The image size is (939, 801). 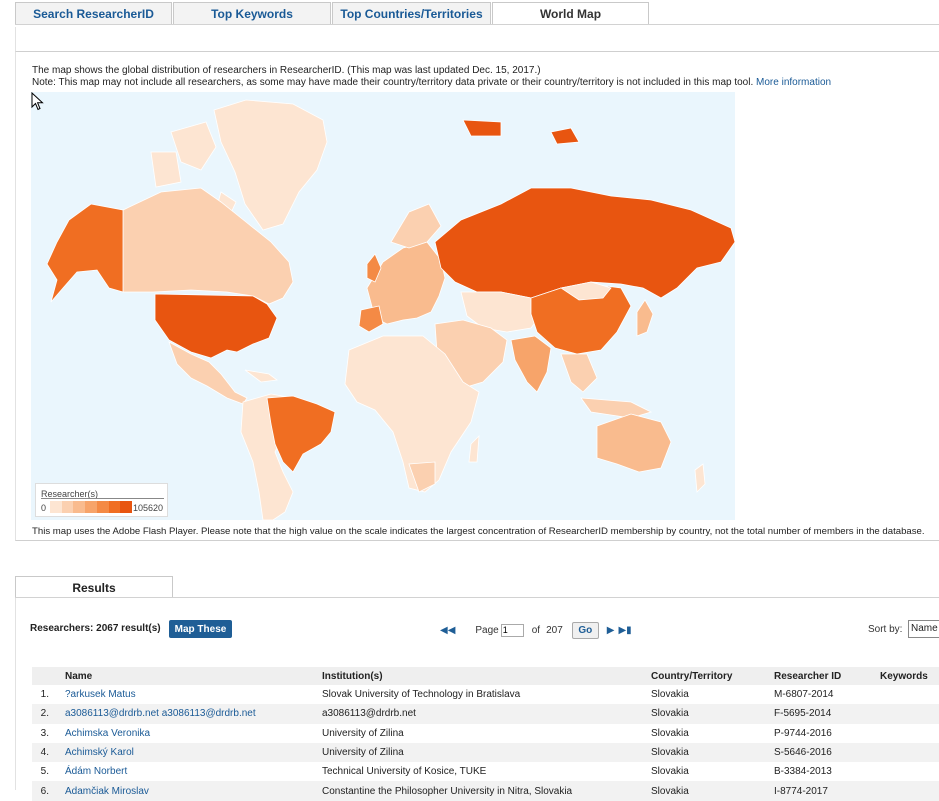 I want to click on tab-search-researcherid: Search ResearcherID, so click(x=93, y=13).